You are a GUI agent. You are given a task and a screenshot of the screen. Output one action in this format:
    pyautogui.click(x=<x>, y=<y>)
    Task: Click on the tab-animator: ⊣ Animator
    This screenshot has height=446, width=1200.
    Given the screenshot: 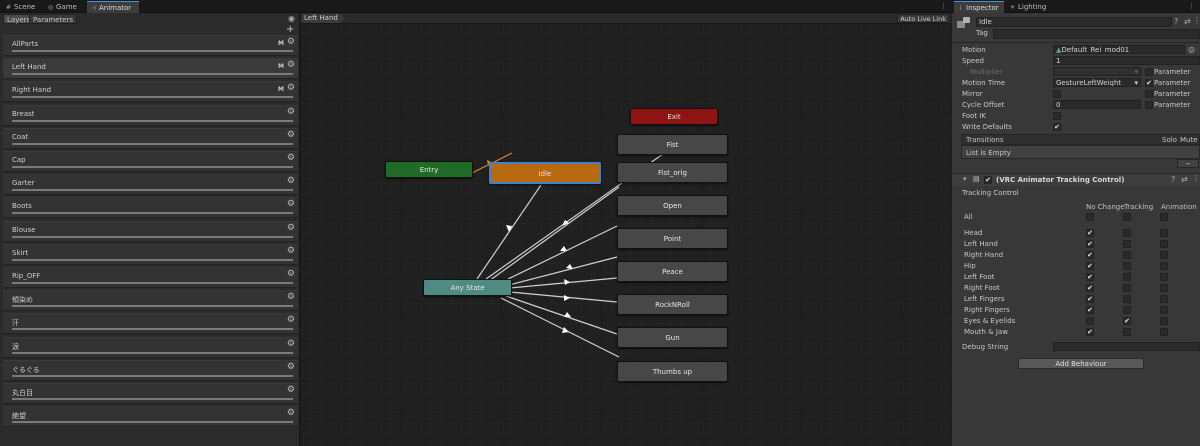 What is the action you would take?
    pyautogui.click(x=113, y=7)
    